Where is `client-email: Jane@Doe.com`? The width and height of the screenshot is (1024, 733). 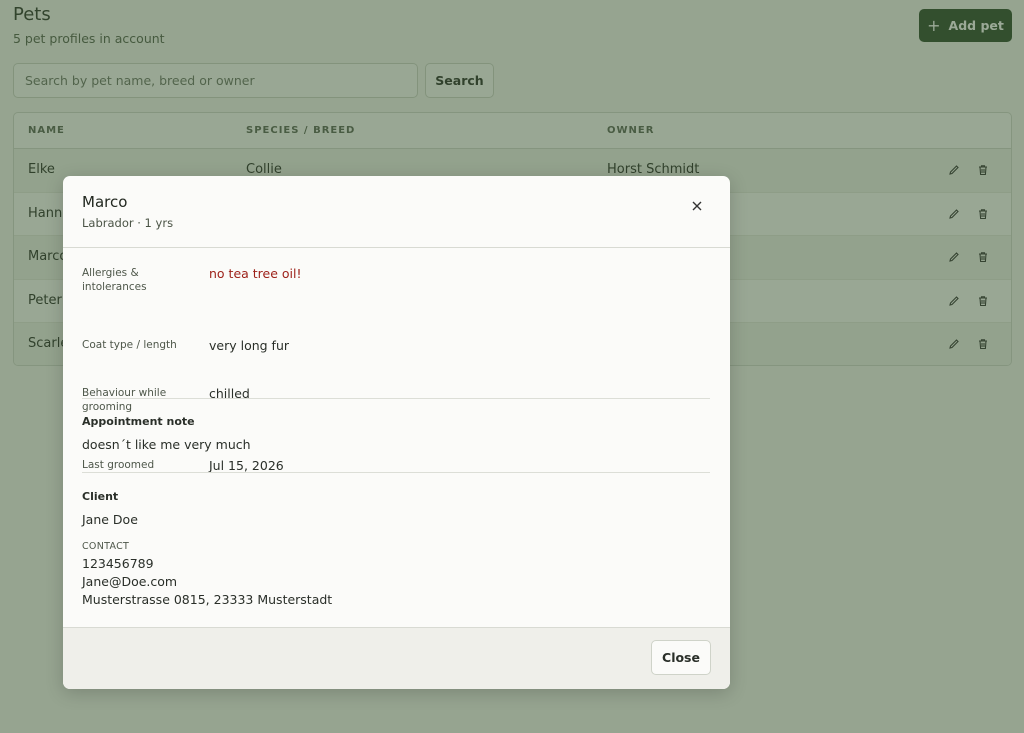
client-email: Jane@Doe.com is located at coordinates (130, 581).